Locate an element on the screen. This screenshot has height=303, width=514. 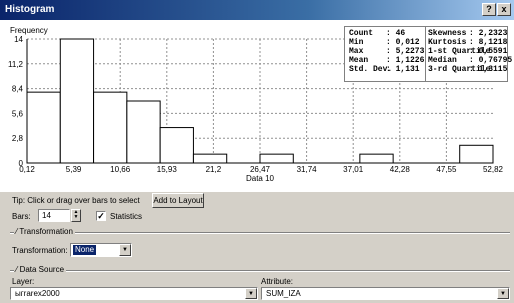
stat-value: : 1,3115 is located at coordinates (488, 69).